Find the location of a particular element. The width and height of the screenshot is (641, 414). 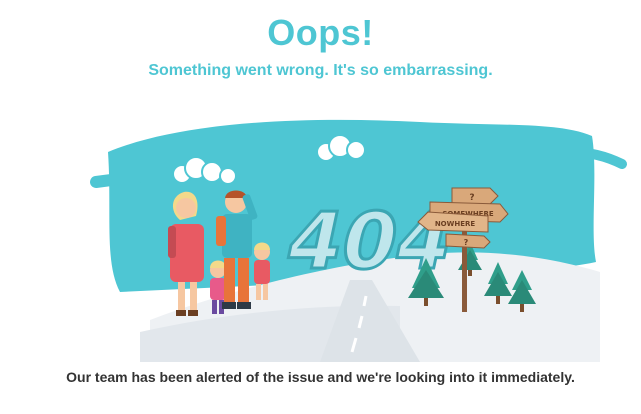

sign-nowhere: NOWHERE is located at coordinates (453, 222).